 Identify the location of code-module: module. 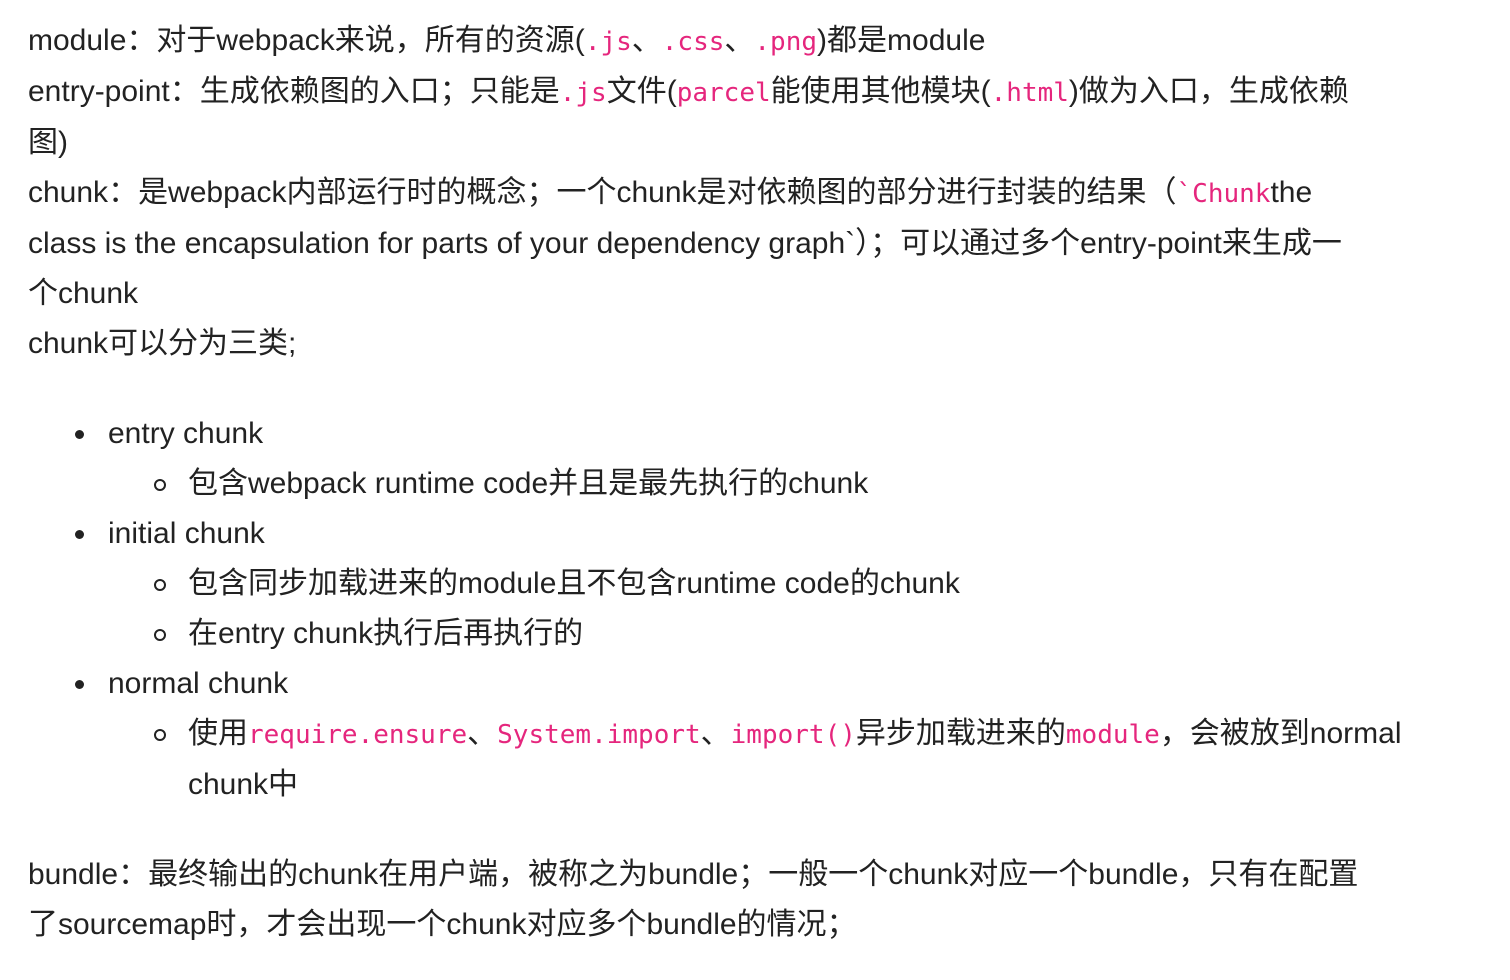
(1112, 735).